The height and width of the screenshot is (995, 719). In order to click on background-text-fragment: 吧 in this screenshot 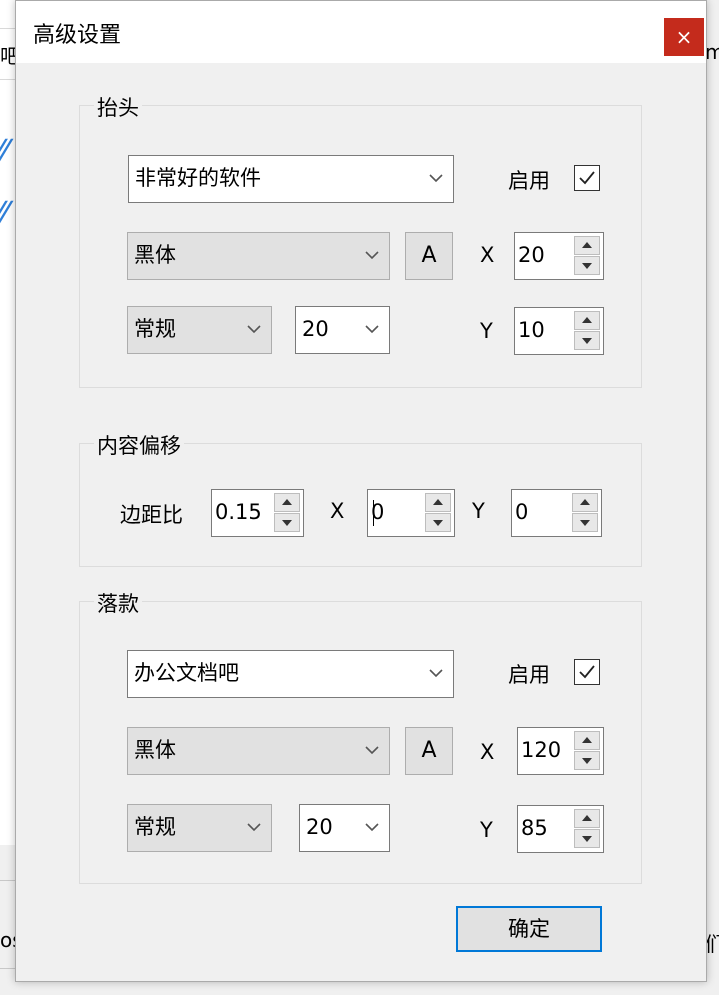, I will do `click(7, 56)`.